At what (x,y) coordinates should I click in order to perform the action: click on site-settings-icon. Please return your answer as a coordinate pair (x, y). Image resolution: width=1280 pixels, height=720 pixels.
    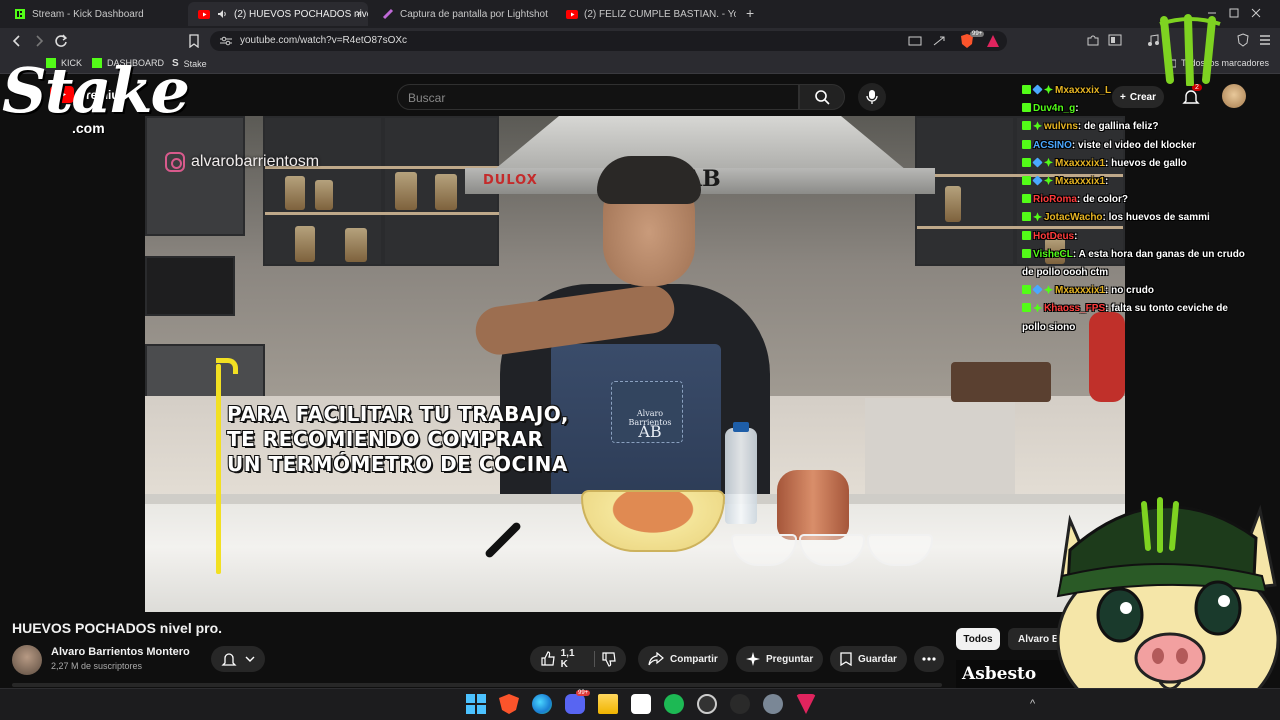
    Looking at the image, I should click on (226, 41).